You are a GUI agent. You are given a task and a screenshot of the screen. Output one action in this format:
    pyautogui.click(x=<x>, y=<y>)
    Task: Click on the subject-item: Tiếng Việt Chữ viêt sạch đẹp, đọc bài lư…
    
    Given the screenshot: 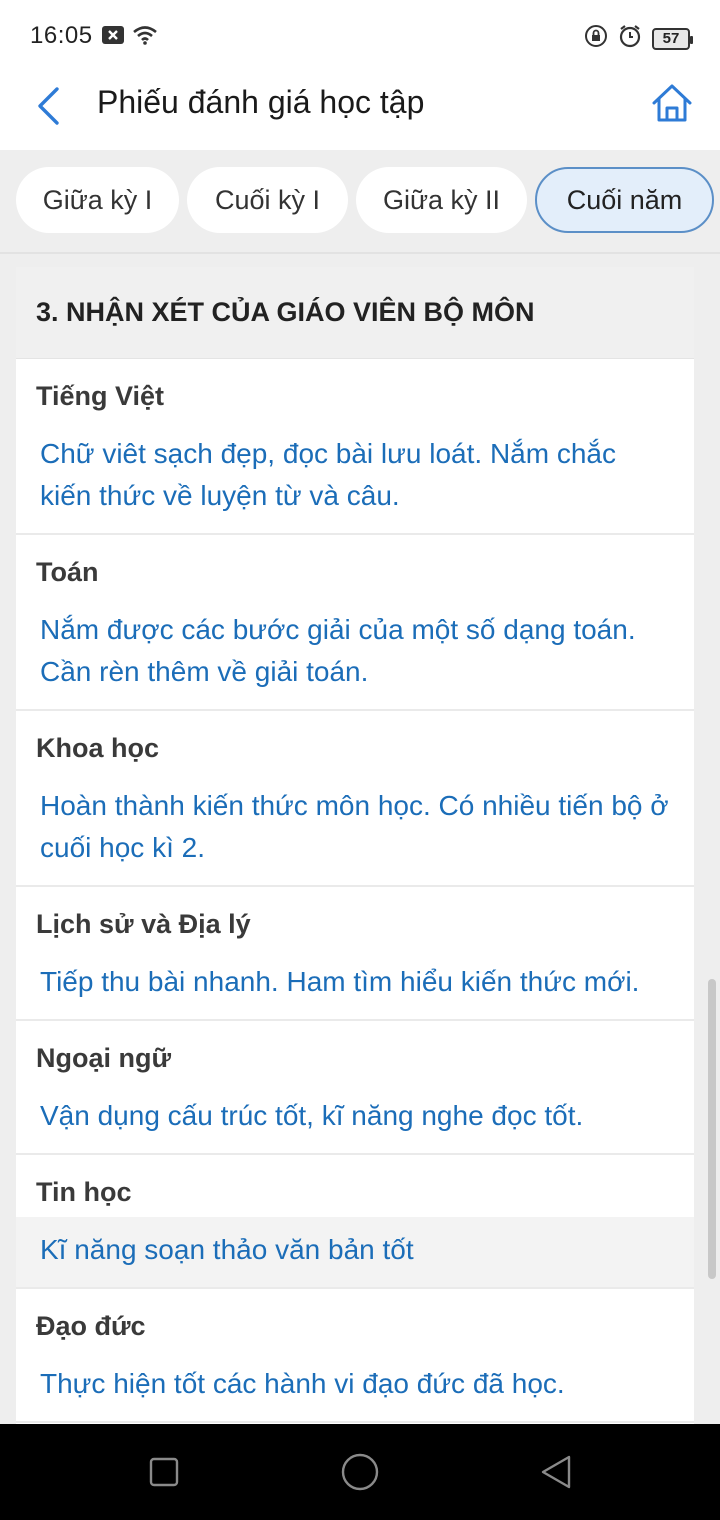 What is the action you would take?
    pyautogui.click(x=355, y=447)
    